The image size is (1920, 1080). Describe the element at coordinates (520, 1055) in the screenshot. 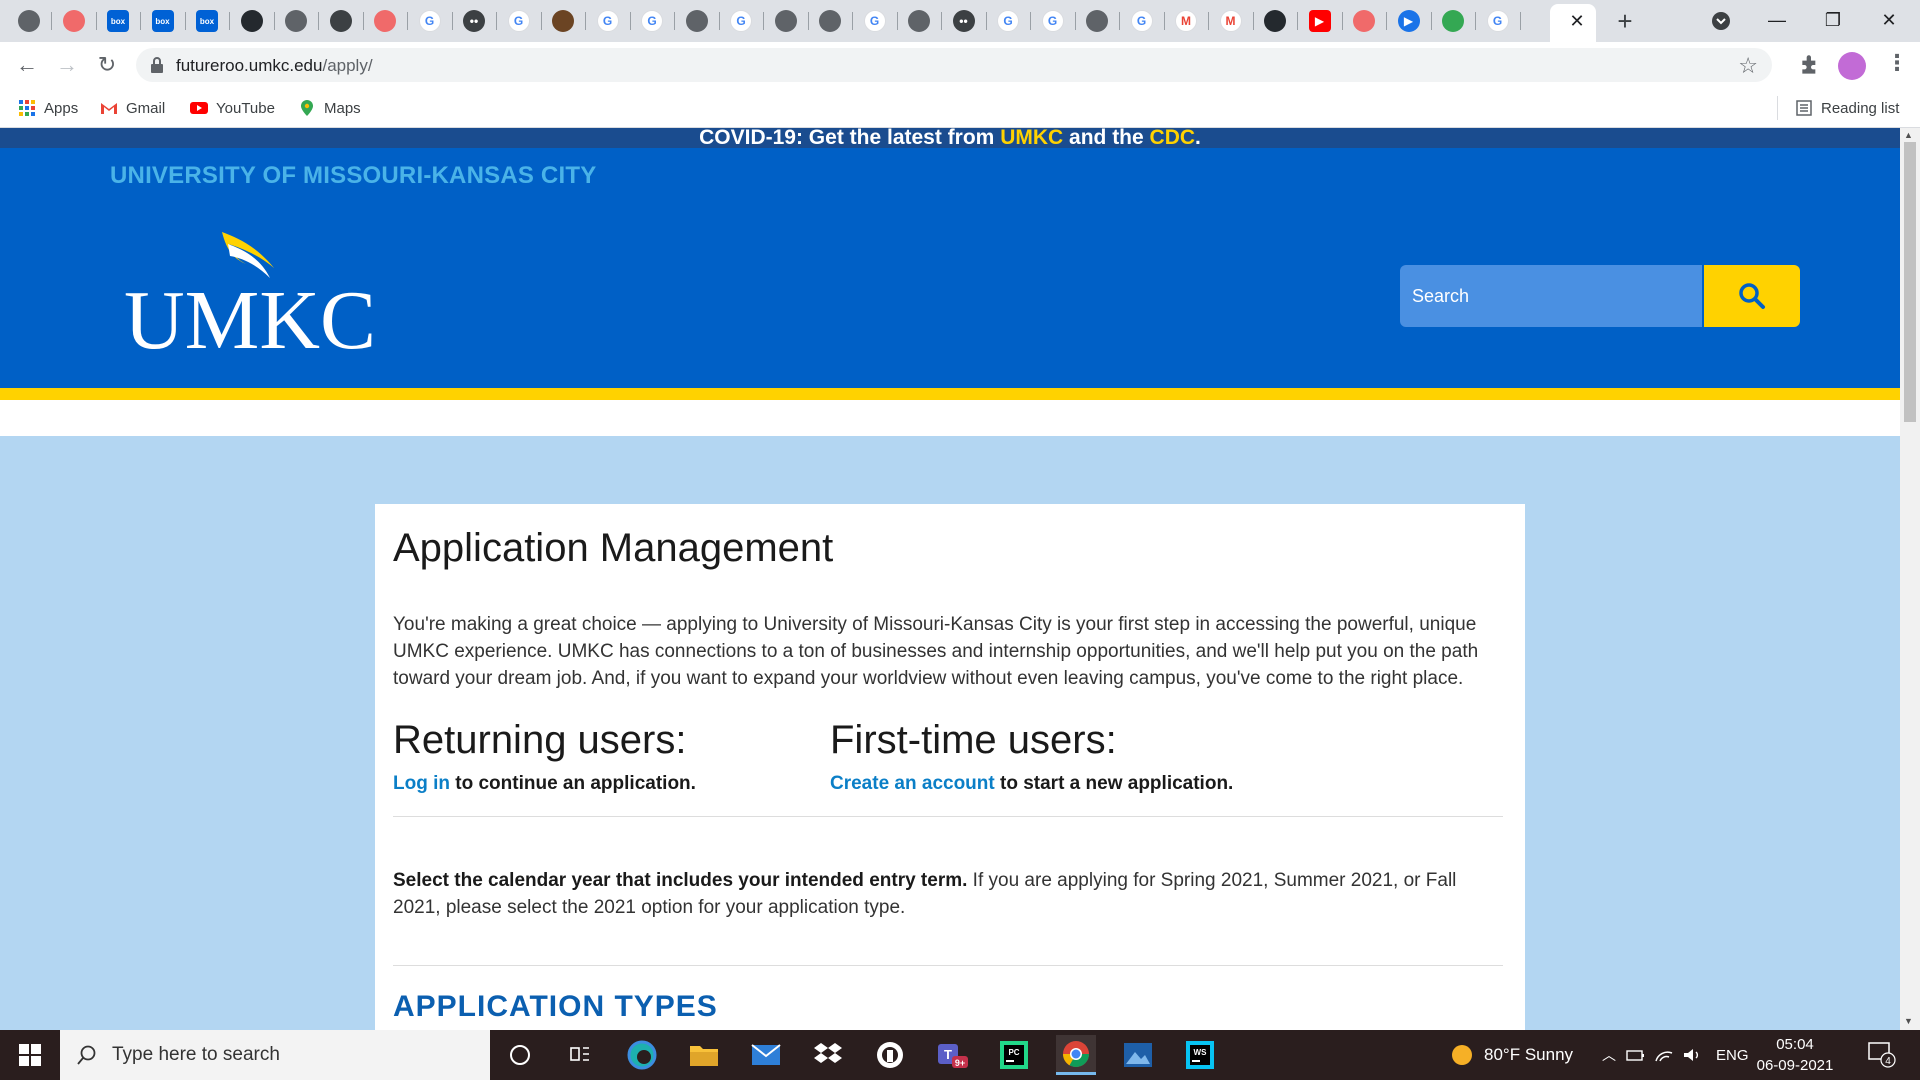

I see `cortana-icon` at that location.